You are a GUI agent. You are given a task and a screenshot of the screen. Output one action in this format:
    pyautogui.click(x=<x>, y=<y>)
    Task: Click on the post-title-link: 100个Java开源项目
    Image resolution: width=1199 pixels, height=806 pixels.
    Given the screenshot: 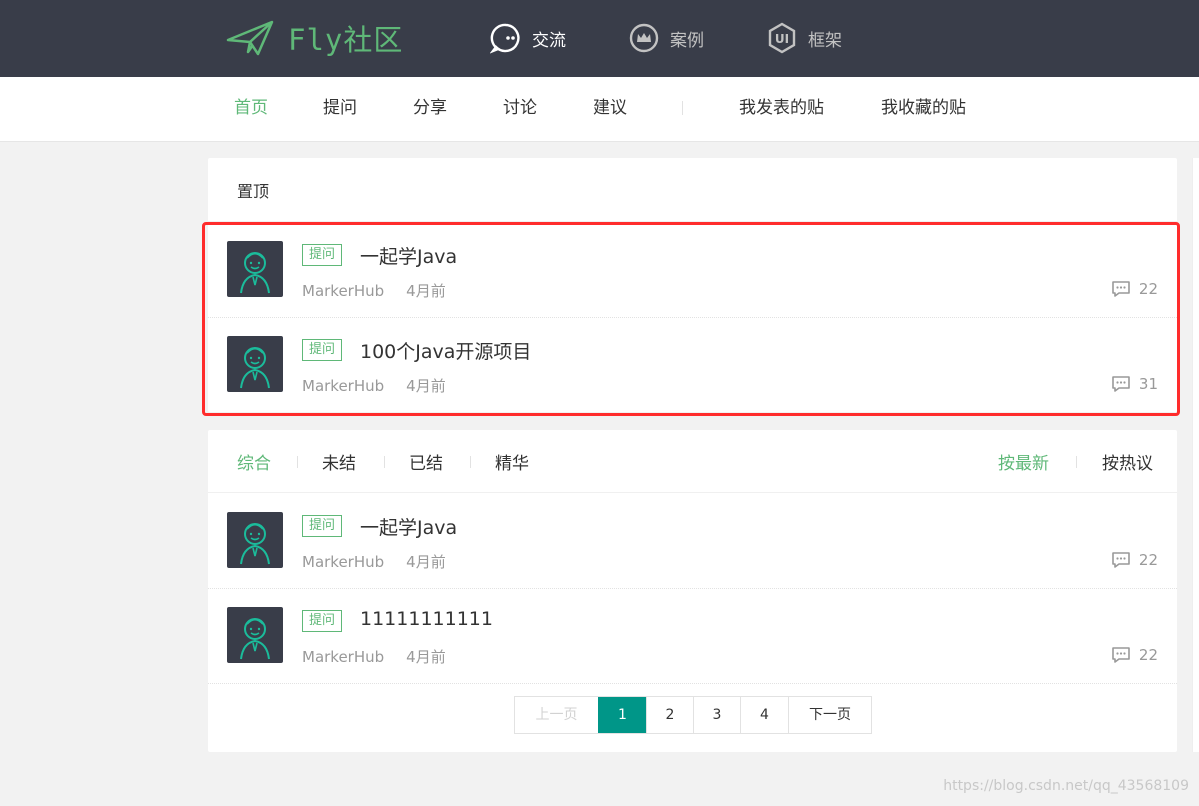 What is the action you would take?
    pyautogui.click(x=445, y=350)
    